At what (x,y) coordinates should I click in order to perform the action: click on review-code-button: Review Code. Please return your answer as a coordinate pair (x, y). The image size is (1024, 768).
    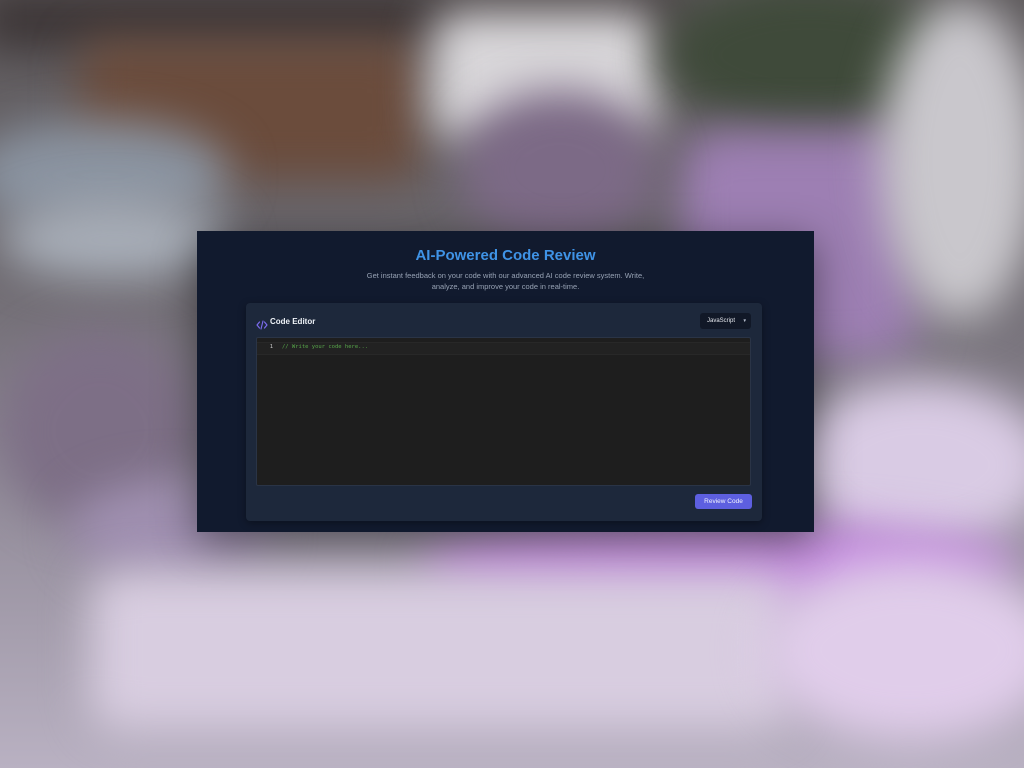
    Looking at the image, I should click on (723, 501).